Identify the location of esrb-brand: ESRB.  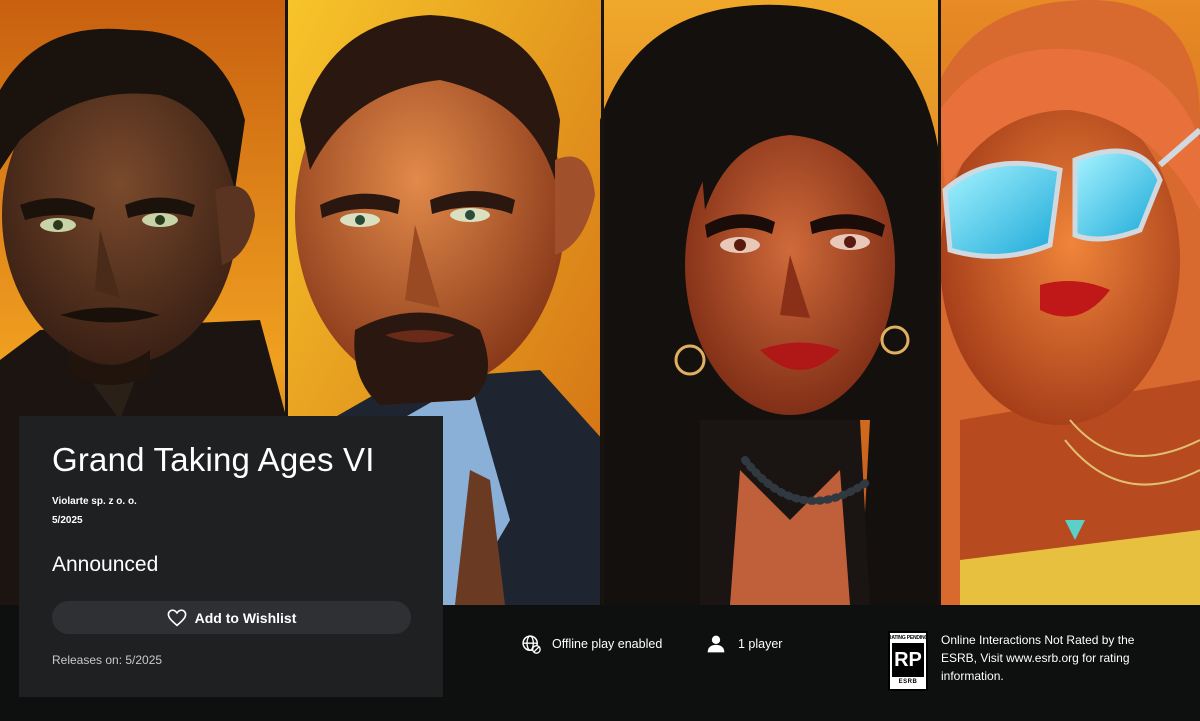
(908, 682).